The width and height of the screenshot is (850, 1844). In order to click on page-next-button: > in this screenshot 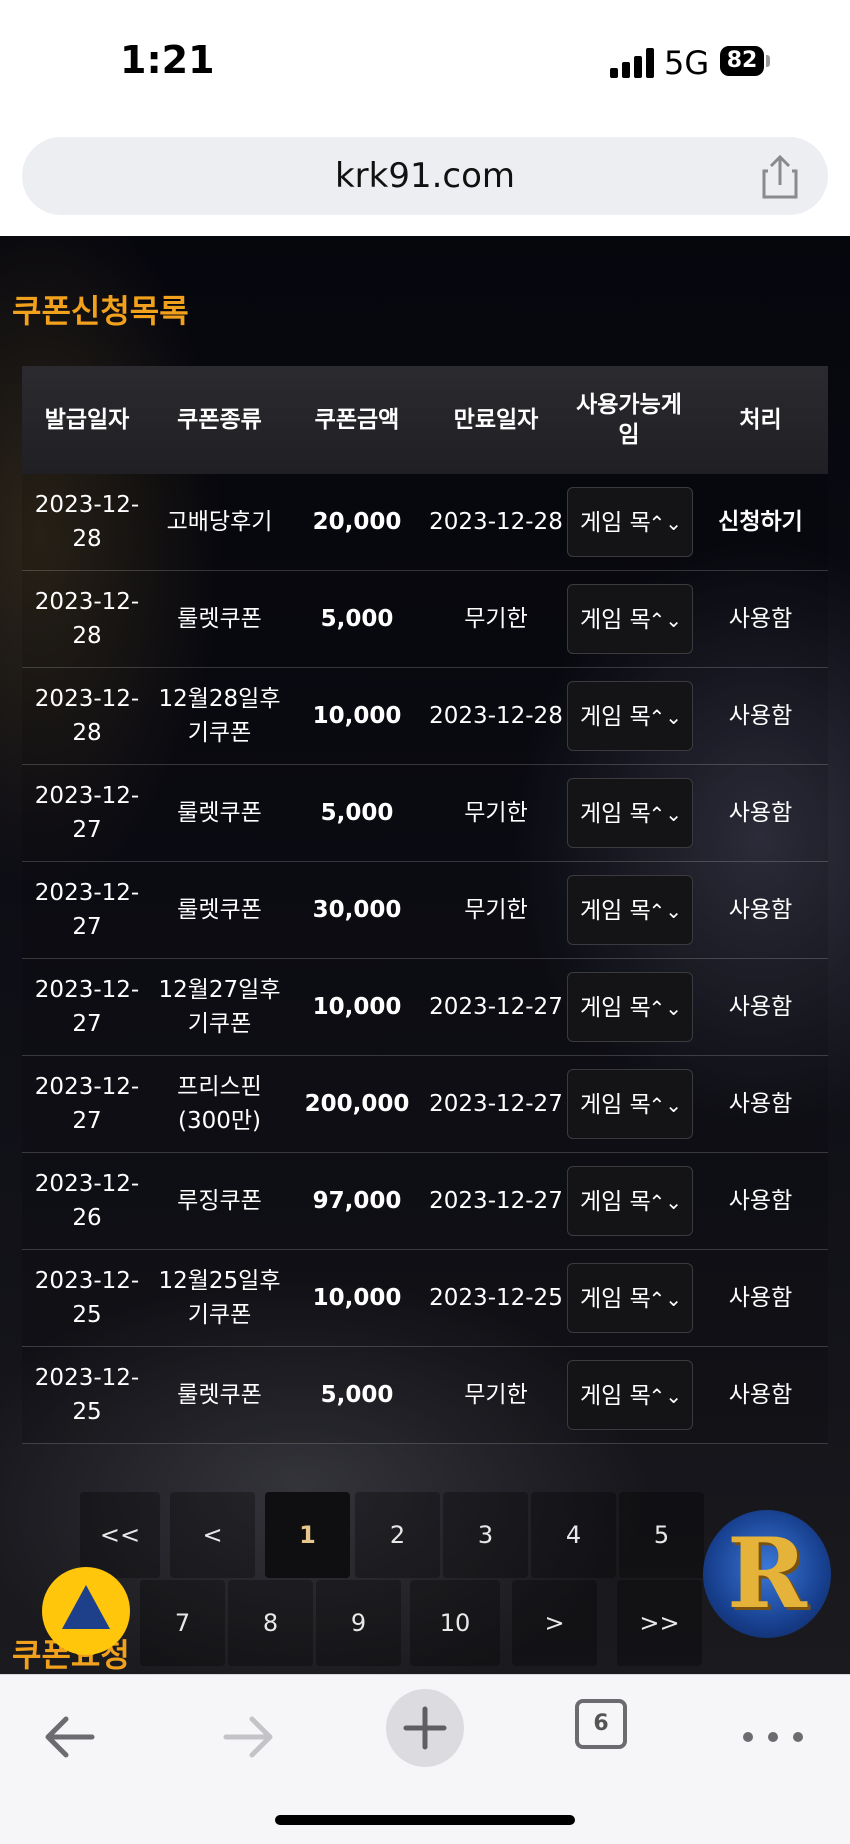, I will do `click(554, 1623)`.